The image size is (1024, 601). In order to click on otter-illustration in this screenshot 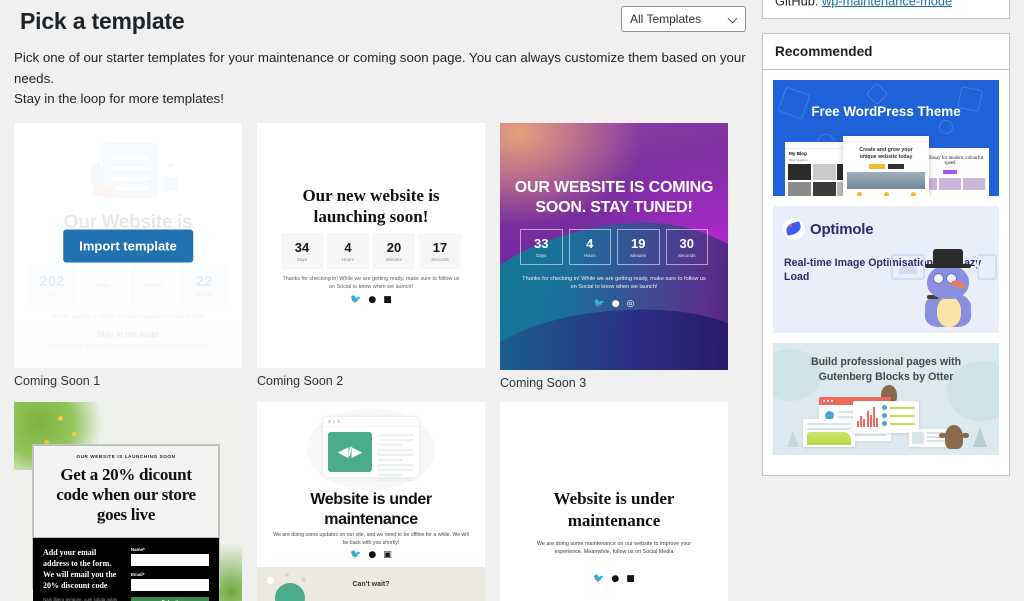, I will do `click(886, 418)`.